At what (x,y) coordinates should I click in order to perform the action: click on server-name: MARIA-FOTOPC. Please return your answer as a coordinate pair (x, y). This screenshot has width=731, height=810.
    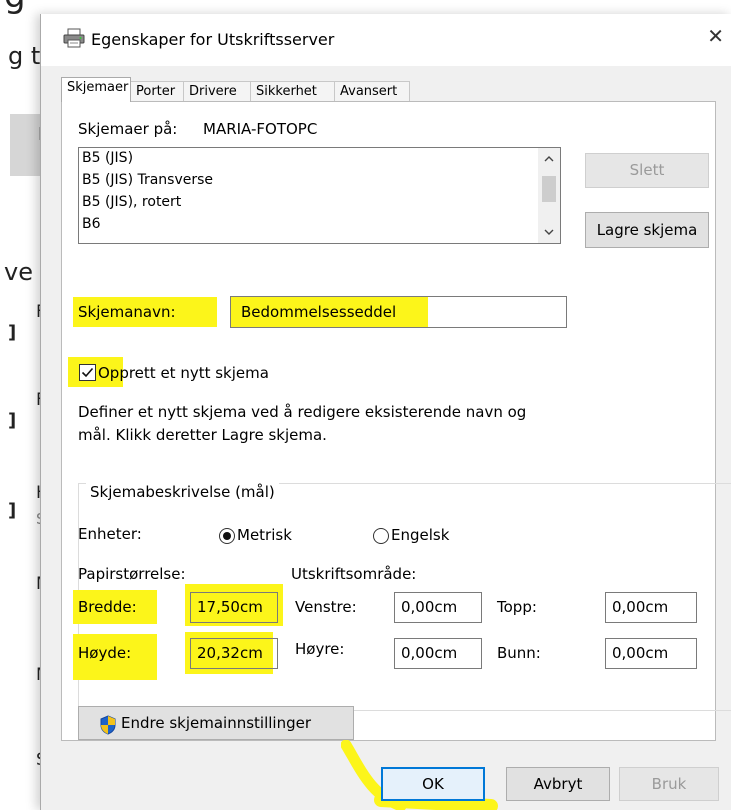
    Looking at the image, I should click on (260, 129).